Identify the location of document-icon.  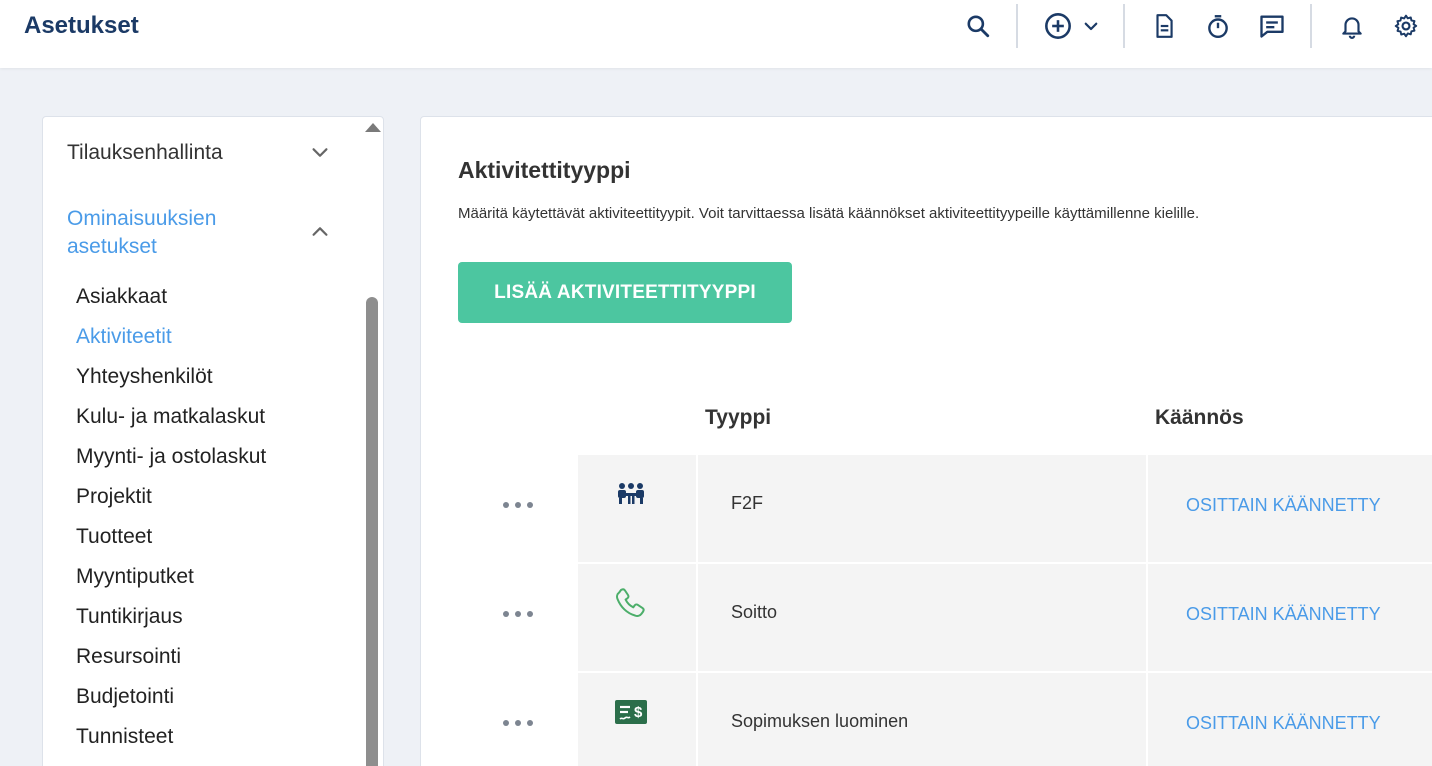
(1164, 26).